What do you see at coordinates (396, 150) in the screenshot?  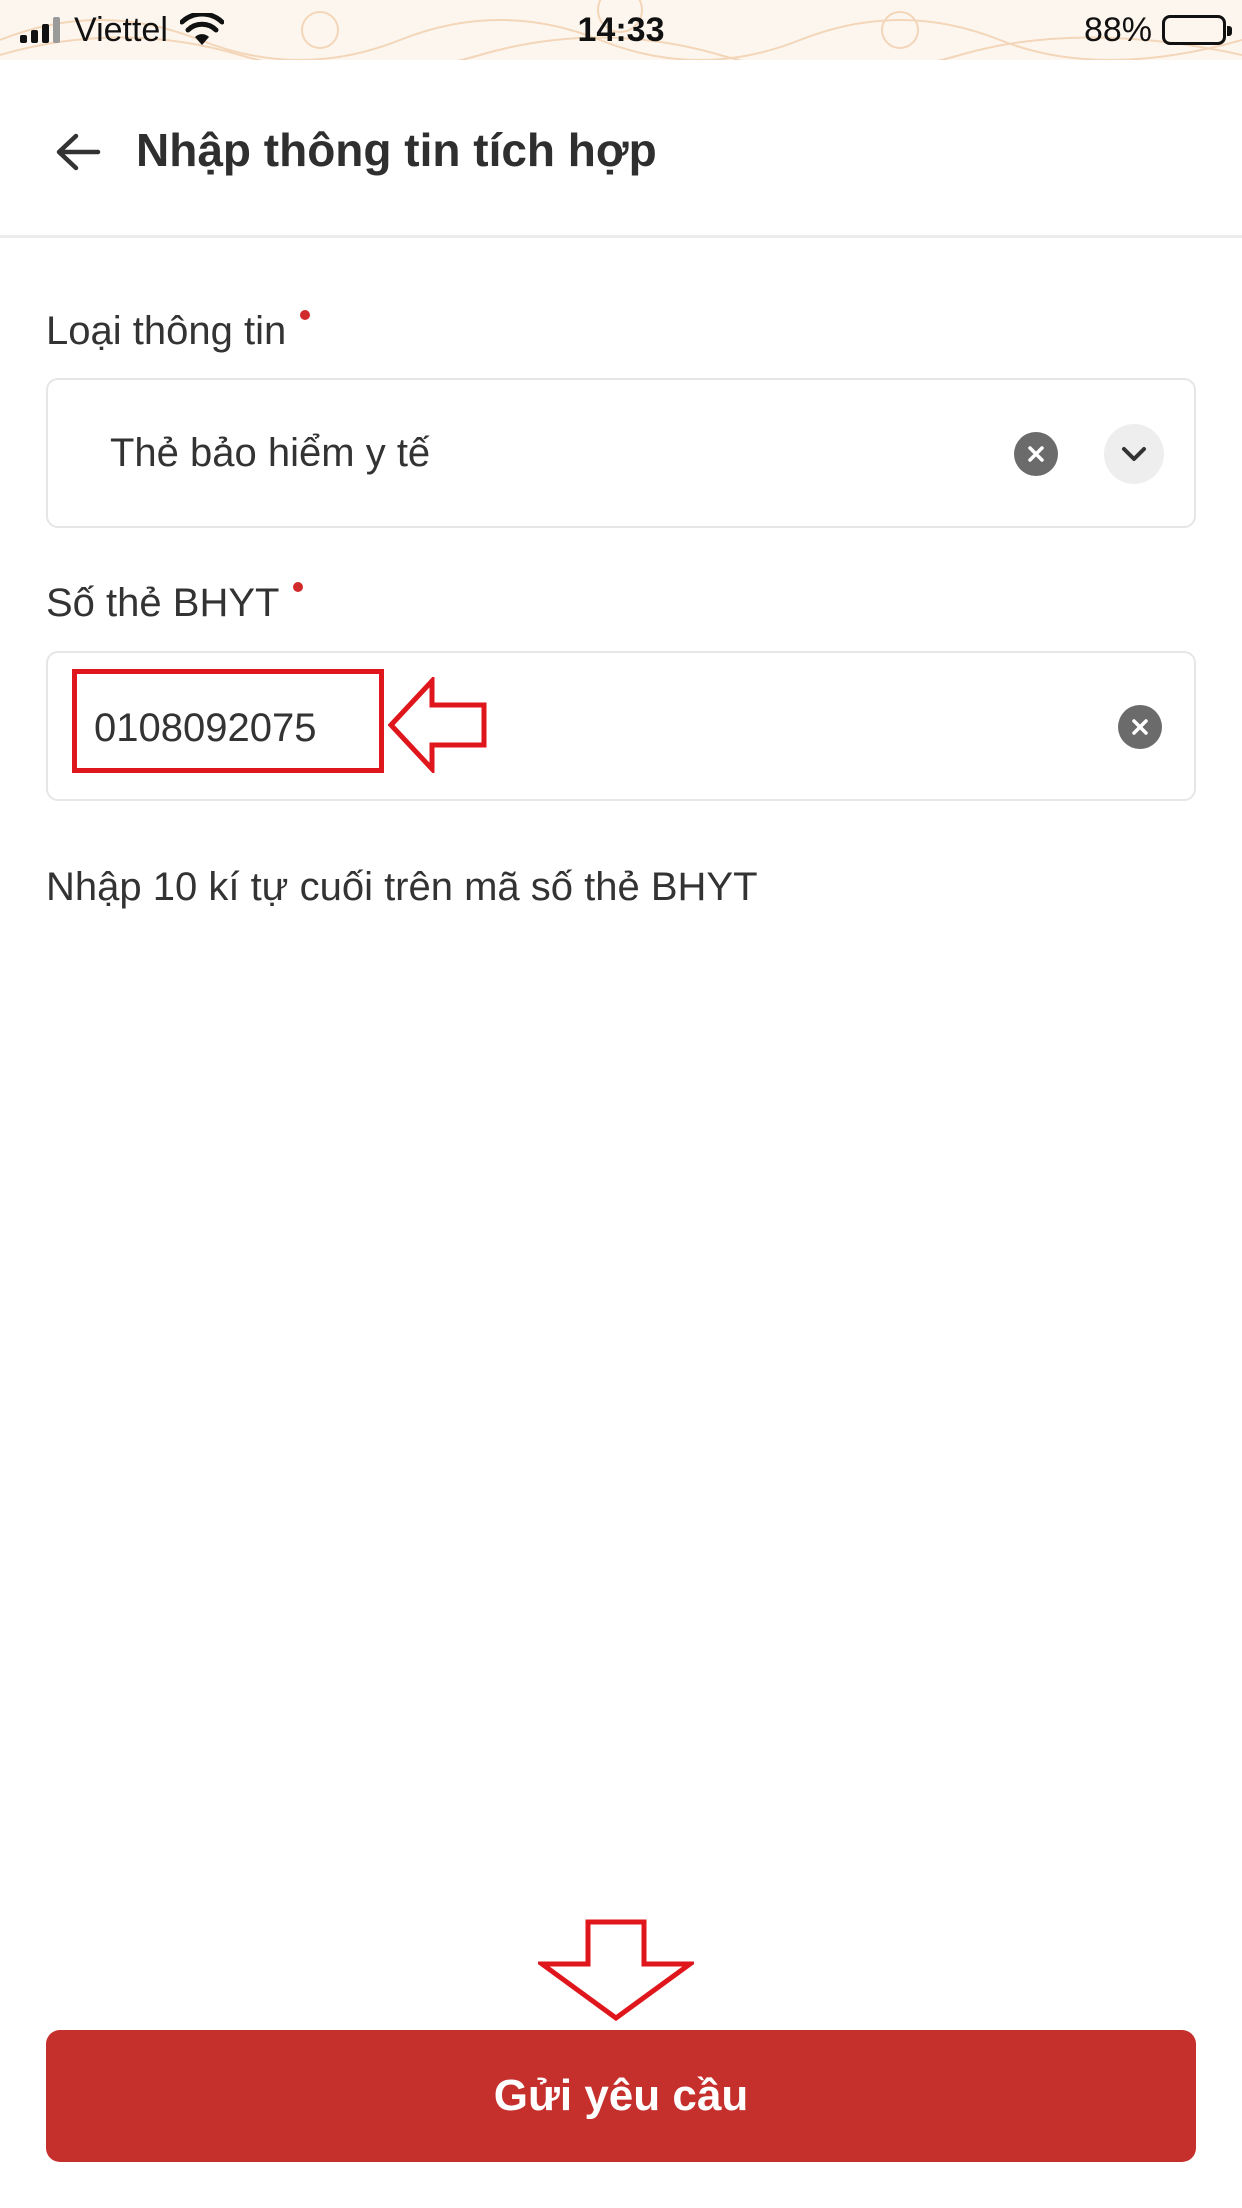 I see `page-title: Nhập thông tin tích hợp` at bounding box center [396, 150].